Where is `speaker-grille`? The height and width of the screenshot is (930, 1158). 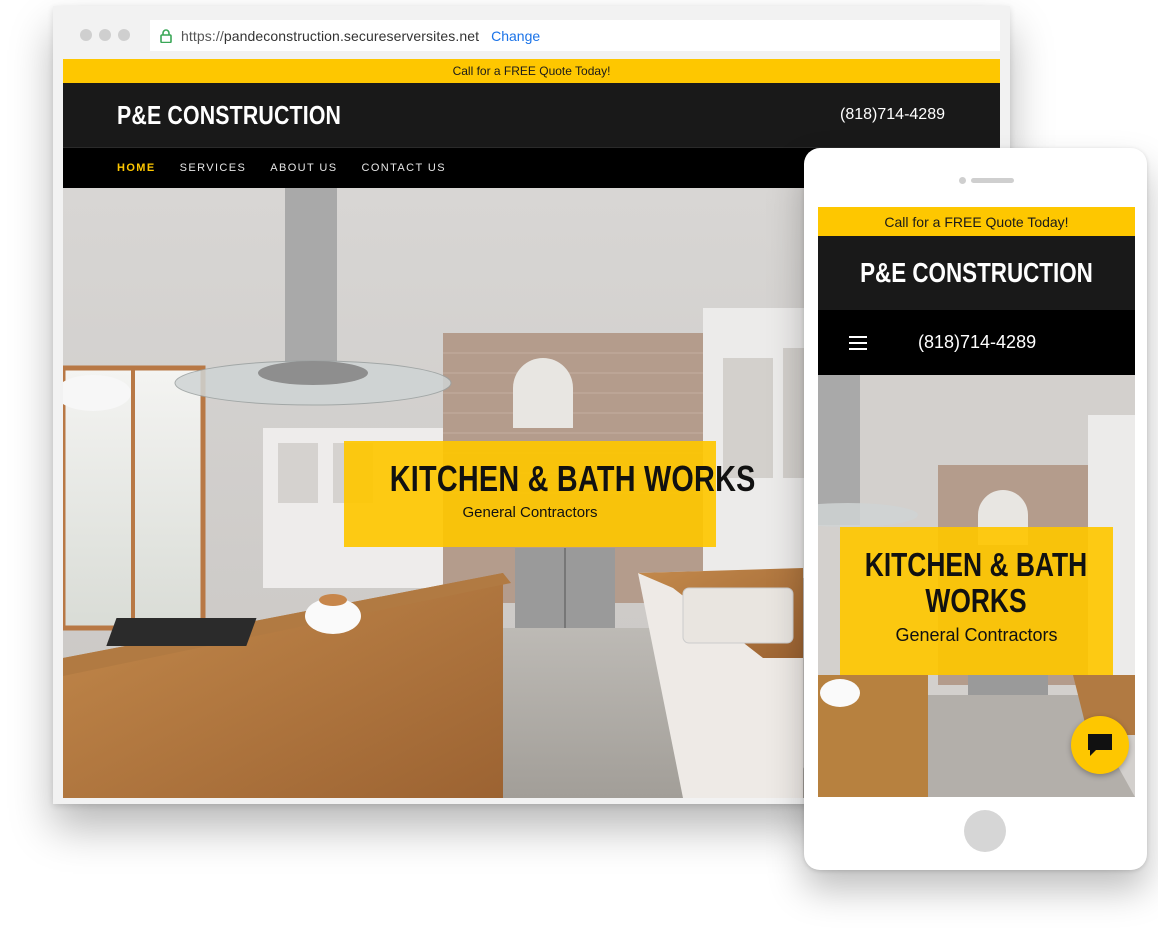 speaker-grille is located at coordinates (992, 180).